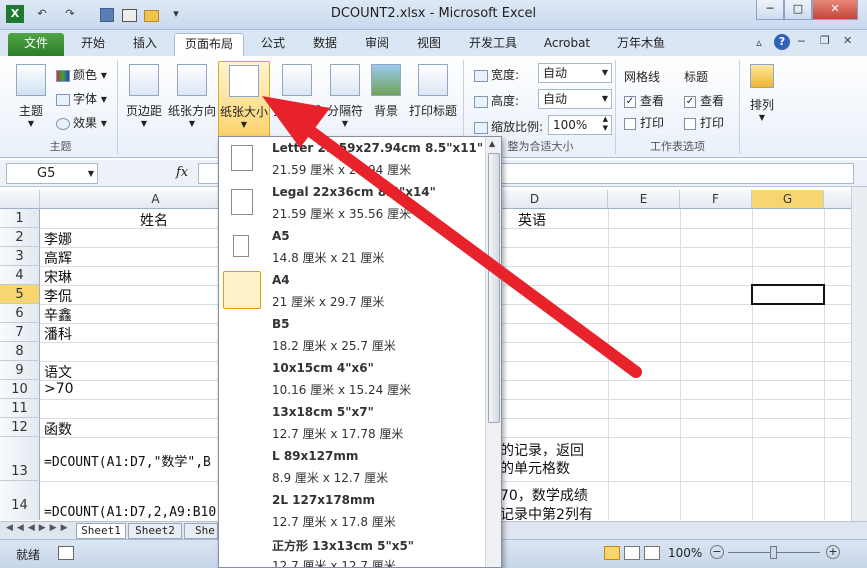 This screenshot has height=568, width=867. I want to click on gridlines-print-checkbox: 打印, so click(644, 122).